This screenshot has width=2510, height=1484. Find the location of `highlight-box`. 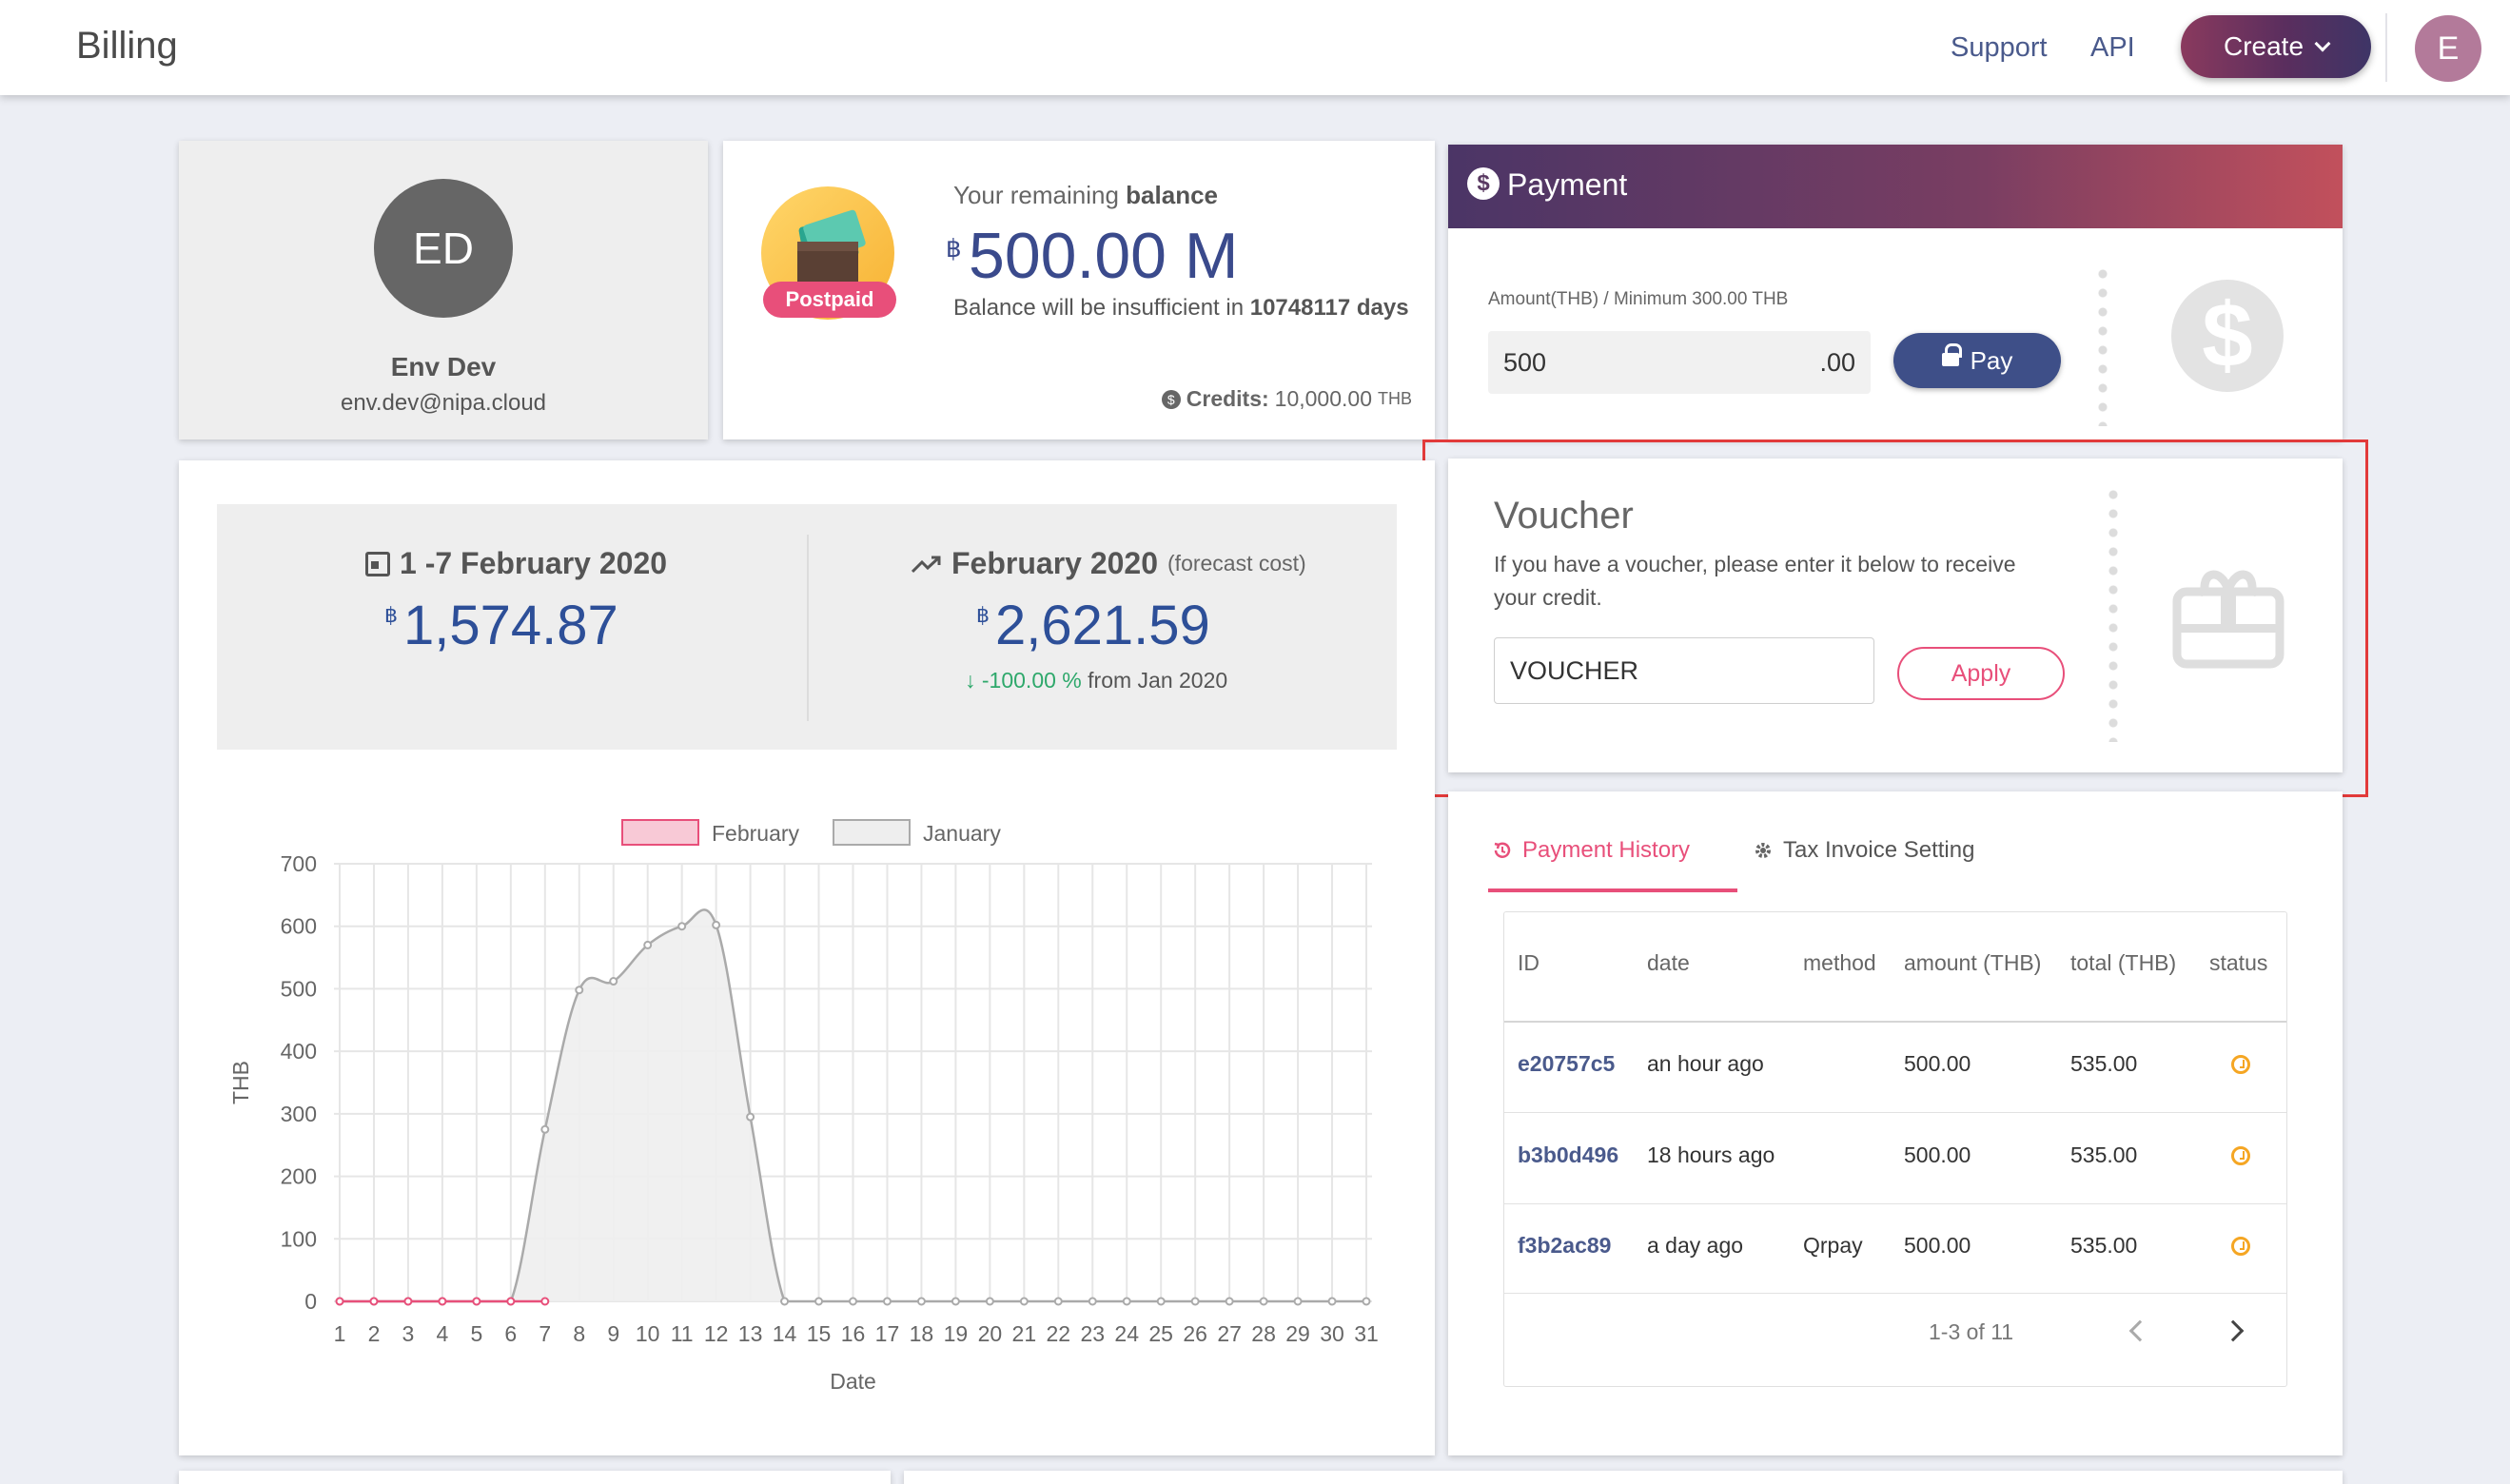

highlight-box is located at coordinates (1895, 618).